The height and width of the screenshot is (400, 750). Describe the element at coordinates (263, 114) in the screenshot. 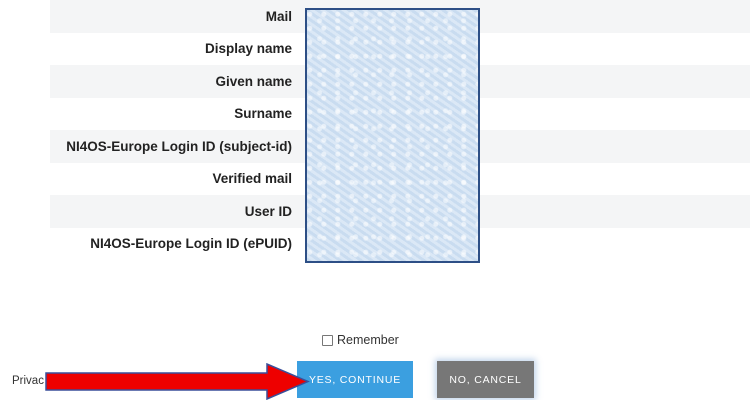

I see `attribute-label: Surname` at that location.